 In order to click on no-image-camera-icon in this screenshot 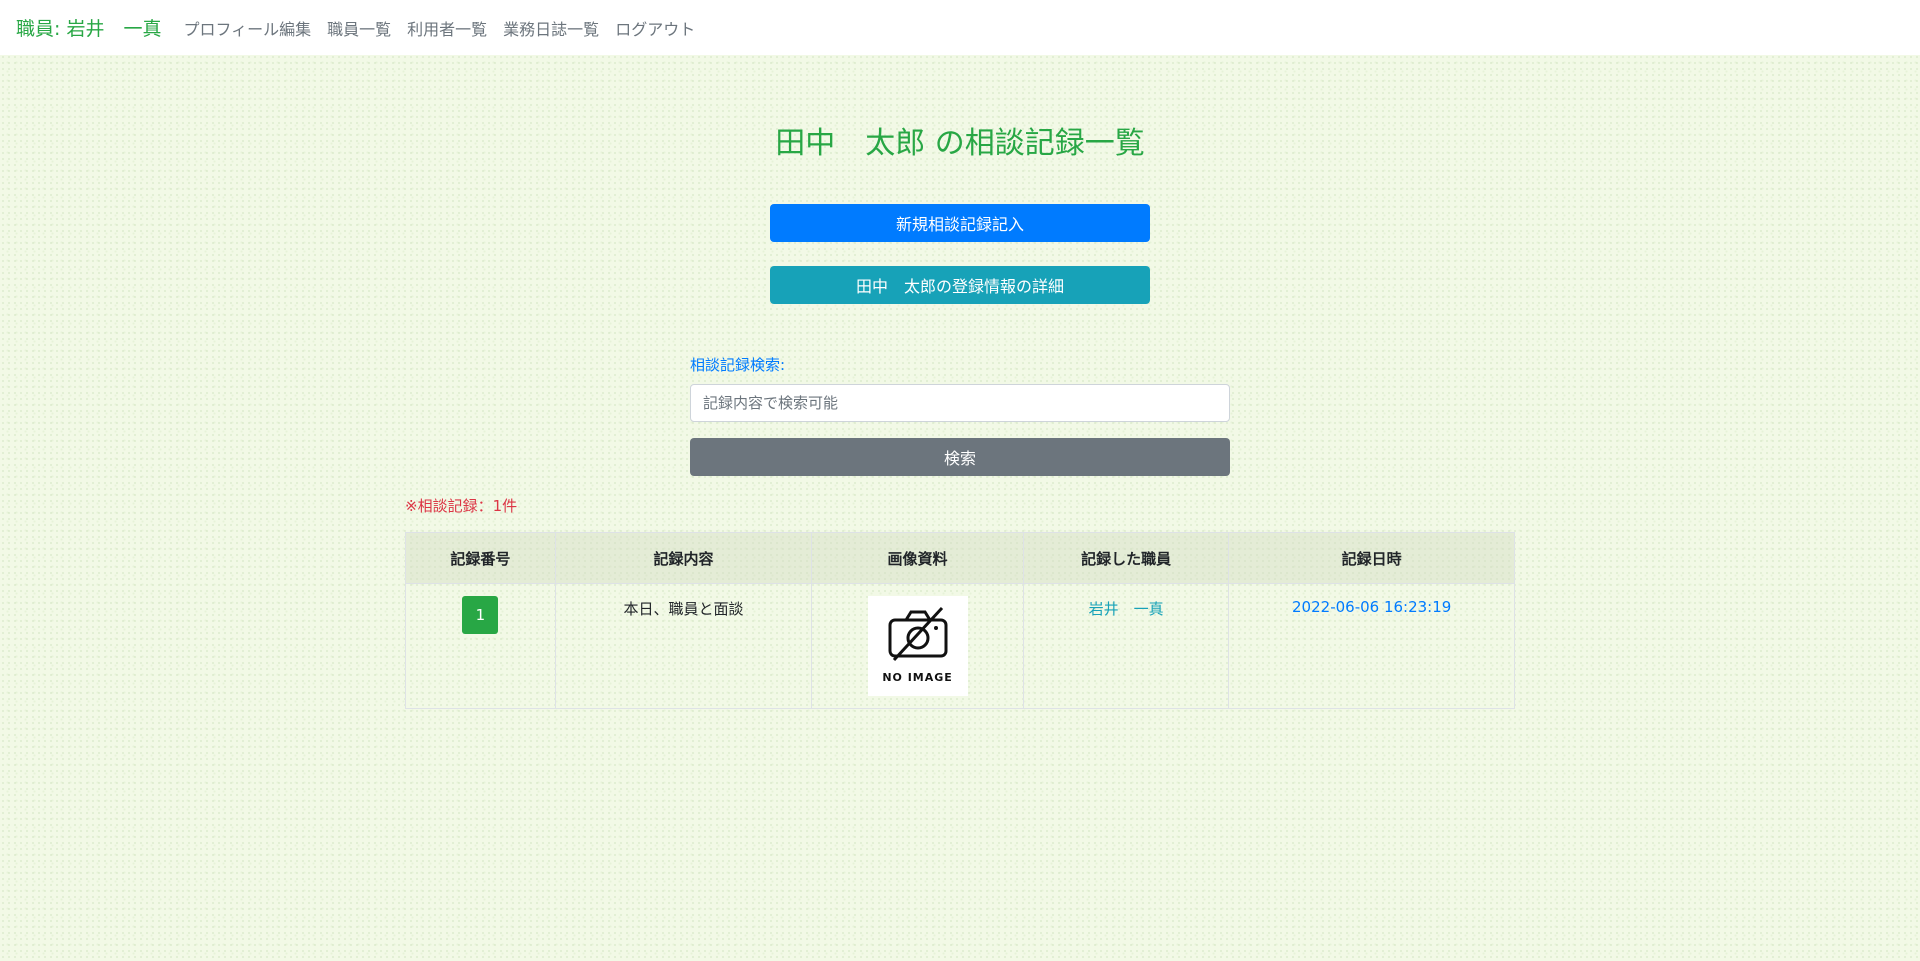, I will do `click(918, 634)`.